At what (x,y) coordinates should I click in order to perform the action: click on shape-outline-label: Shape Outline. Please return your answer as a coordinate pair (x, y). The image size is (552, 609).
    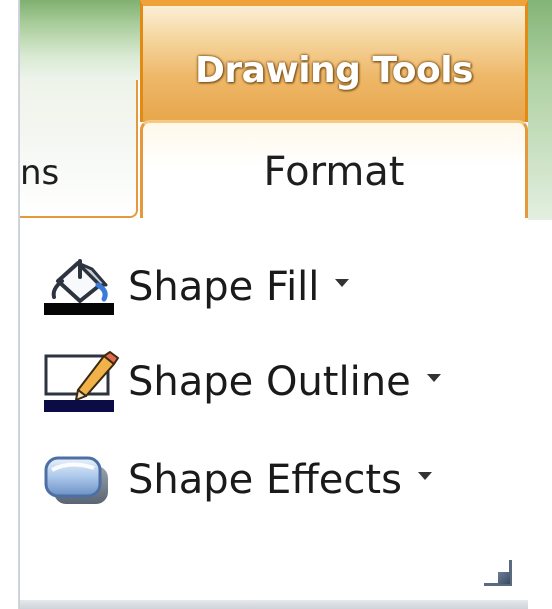
    Looking at the image, I should click on (269, 382).